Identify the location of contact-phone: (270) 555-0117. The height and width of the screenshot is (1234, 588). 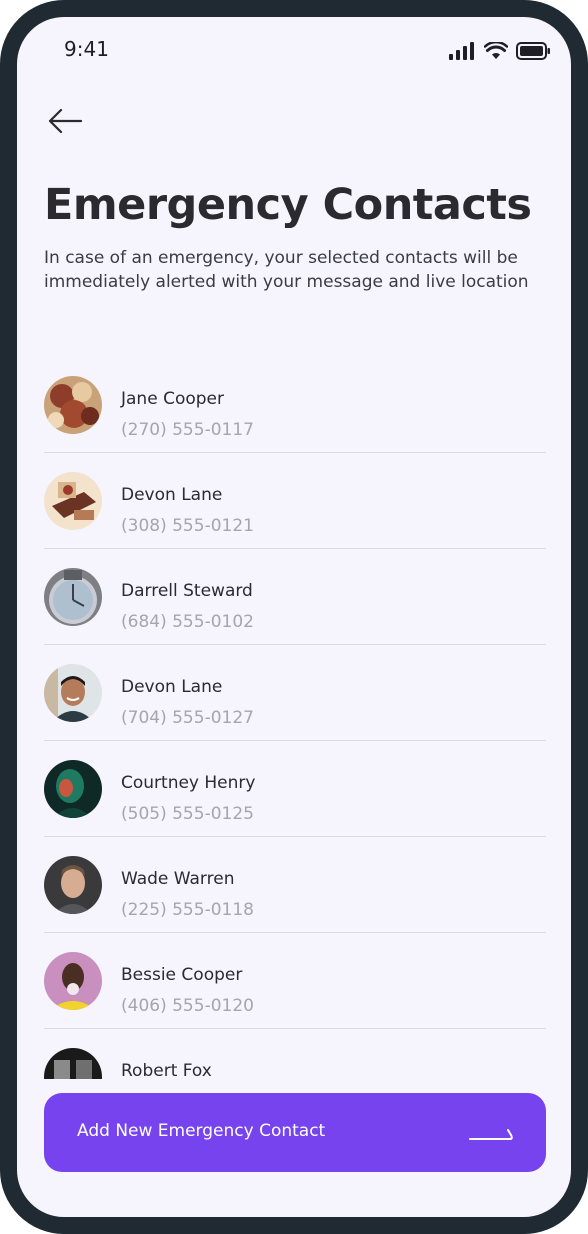
(187, 430).